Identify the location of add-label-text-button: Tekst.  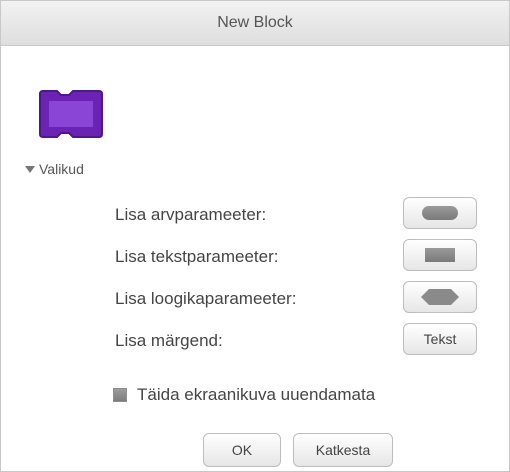
(440, 339).